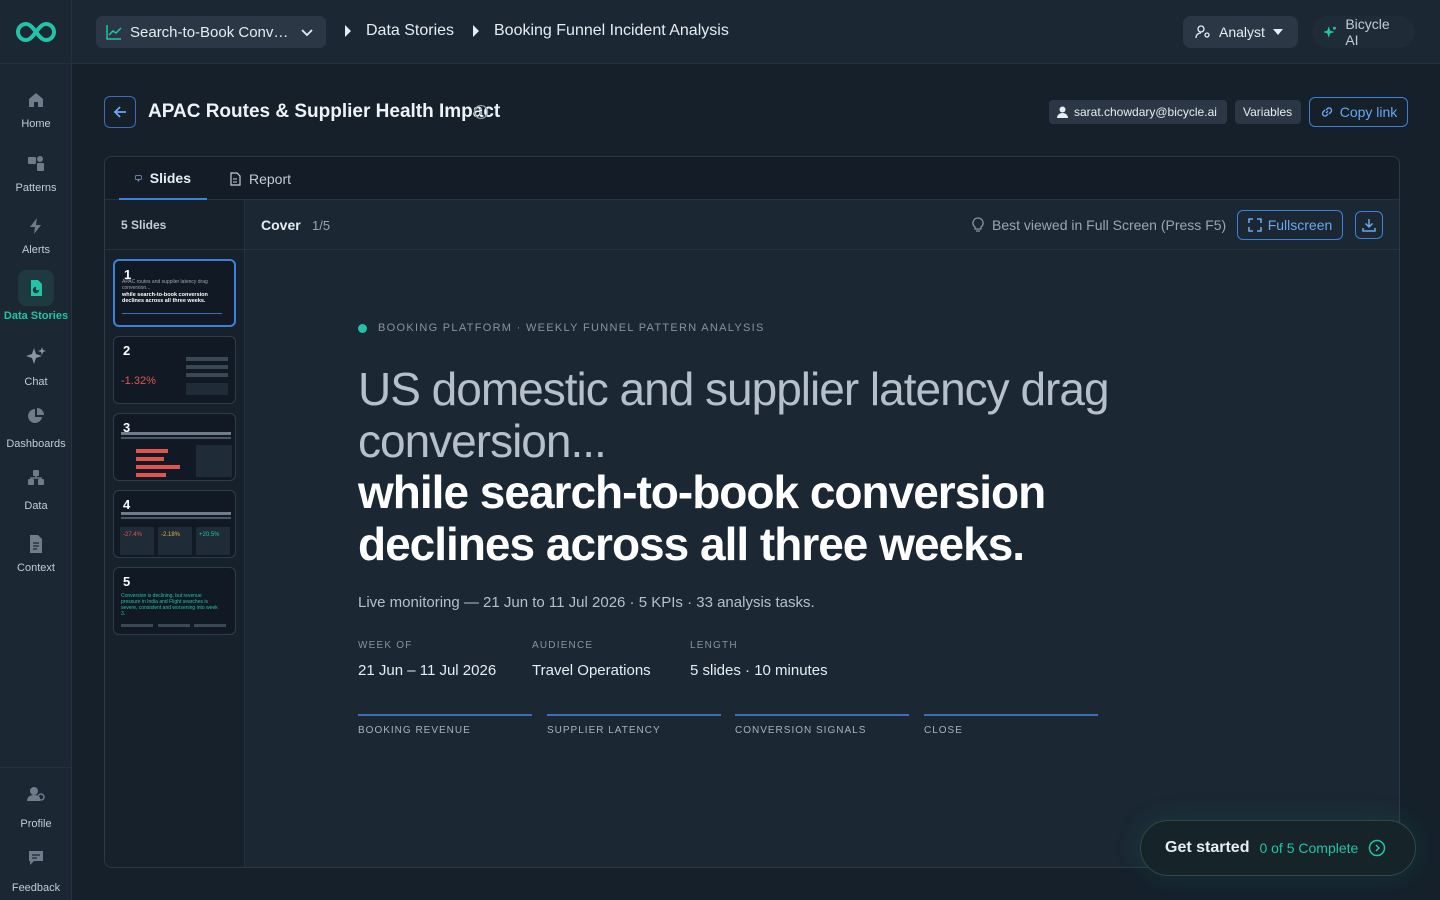 This screenshot has height=900, width=1440. What do you see at coordinates (427, 670) in the screenshot?
I see `meta-value: 21 Jun – 11 Jul 2026` at bounding box center [427, 670].